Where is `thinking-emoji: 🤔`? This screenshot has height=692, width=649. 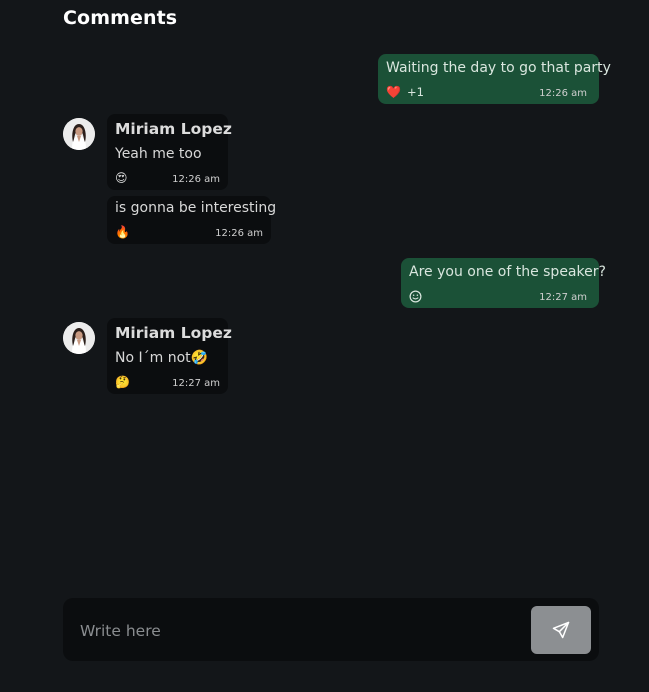
thinking-emoji: 🤔 is located at coordinates (122, 382).